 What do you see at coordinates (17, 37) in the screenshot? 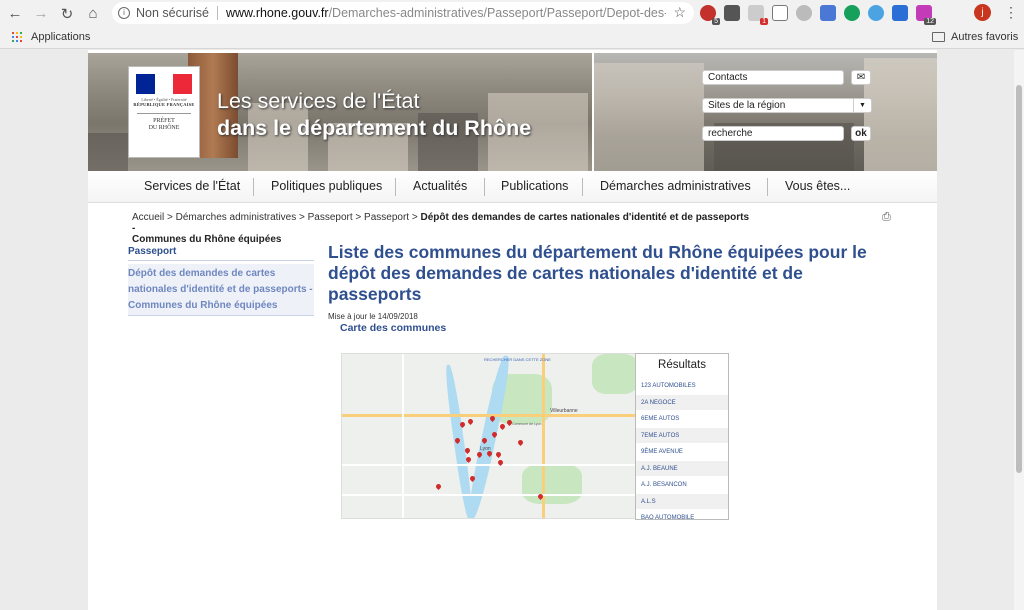
I see `apps-grid-icon` at bounding box center [17, 37].